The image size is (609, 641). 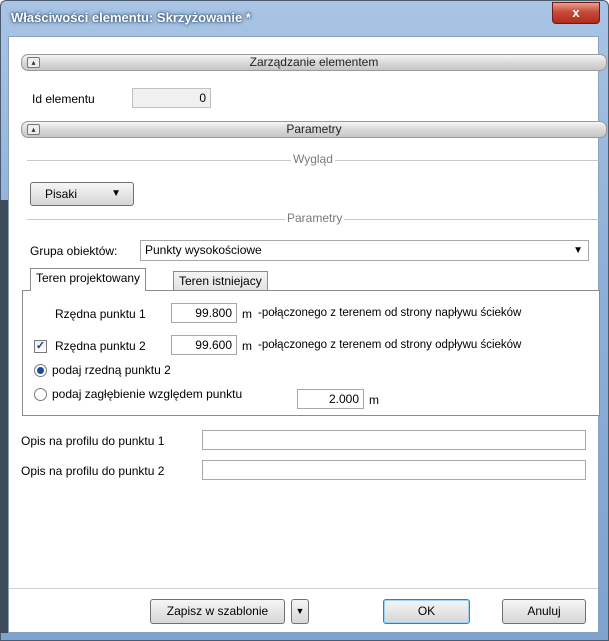 I want to click on element-id-label: Id elementu, so click(x=63, y=99).